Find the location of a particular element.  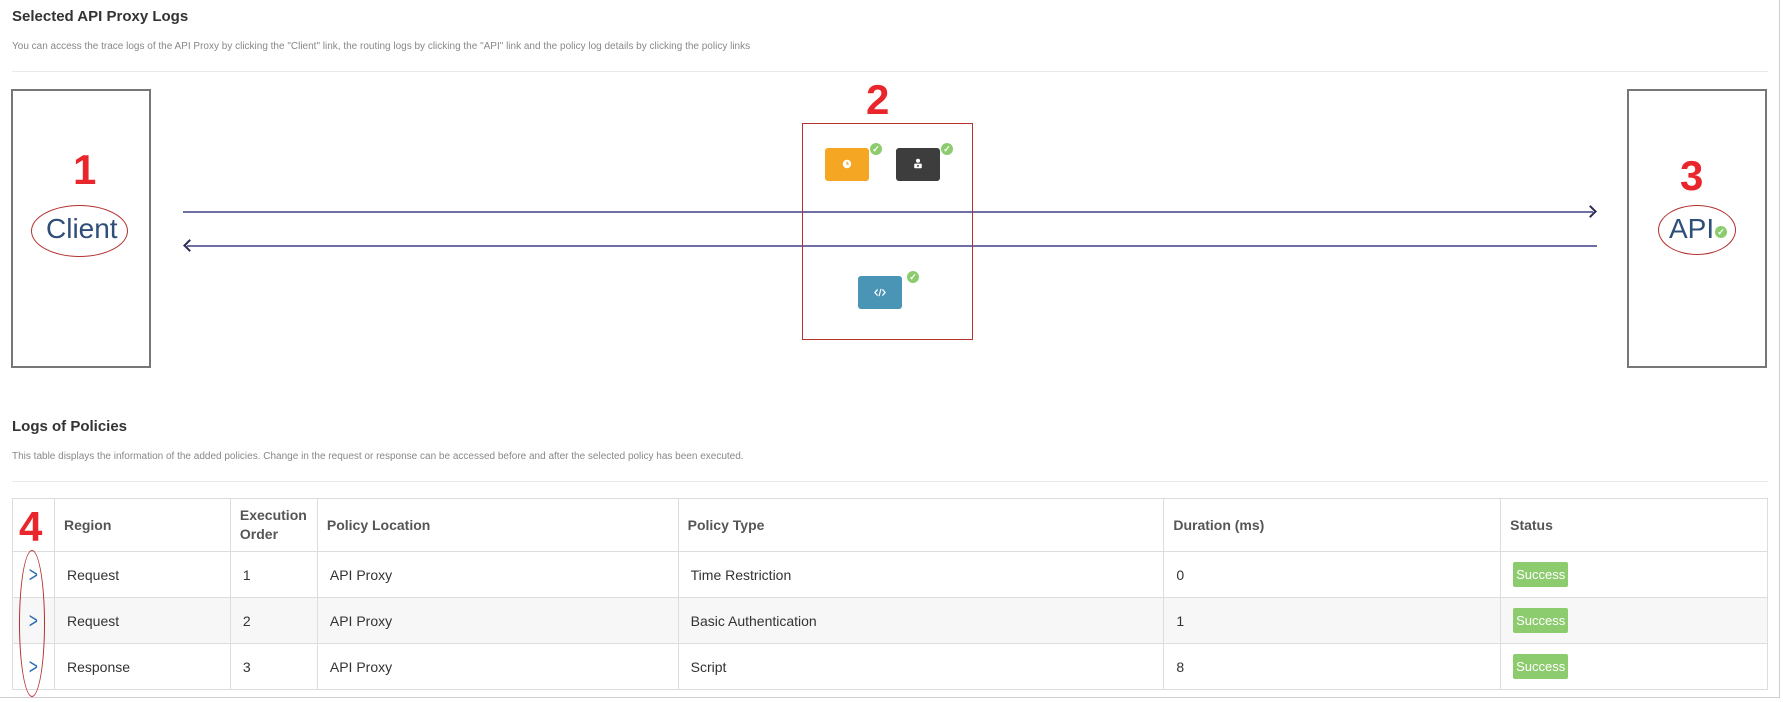

annotation-marker-2: 2 is located at coordinates (878, 99).